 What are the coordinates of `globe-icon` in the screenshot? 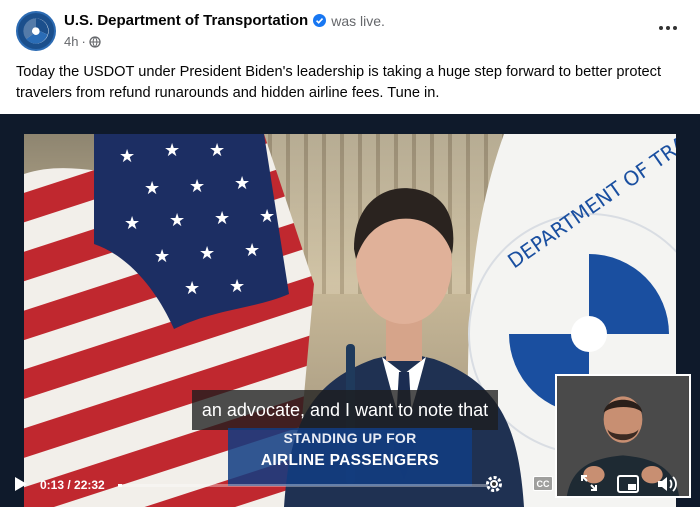 It's located at (95, 41).